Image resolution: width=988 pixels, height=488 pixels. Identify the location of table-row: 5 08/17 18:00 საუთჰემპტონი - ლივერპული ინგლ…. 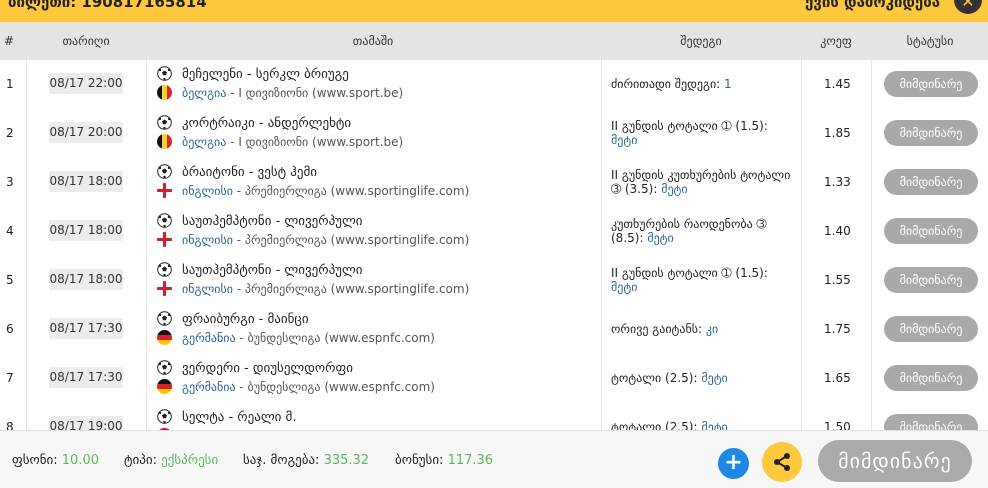
(494, 281).